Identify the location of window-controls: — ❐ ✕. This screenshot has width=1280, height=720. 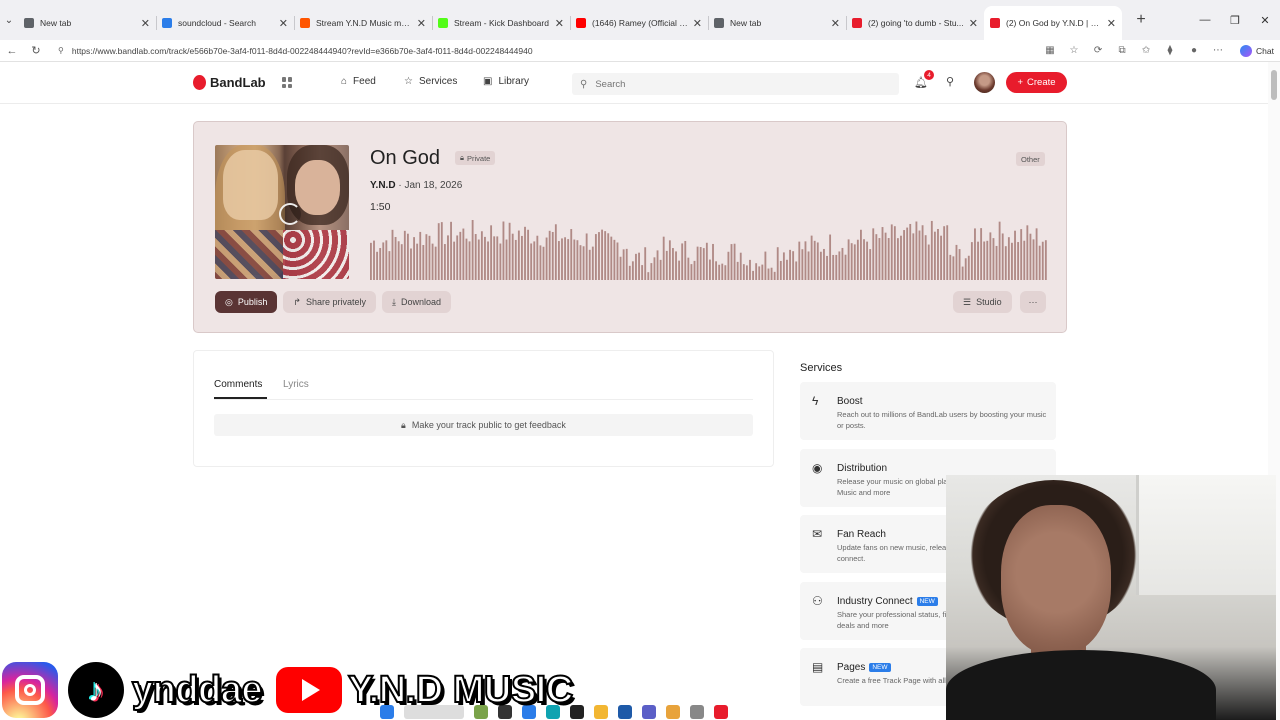
(1235, 20).